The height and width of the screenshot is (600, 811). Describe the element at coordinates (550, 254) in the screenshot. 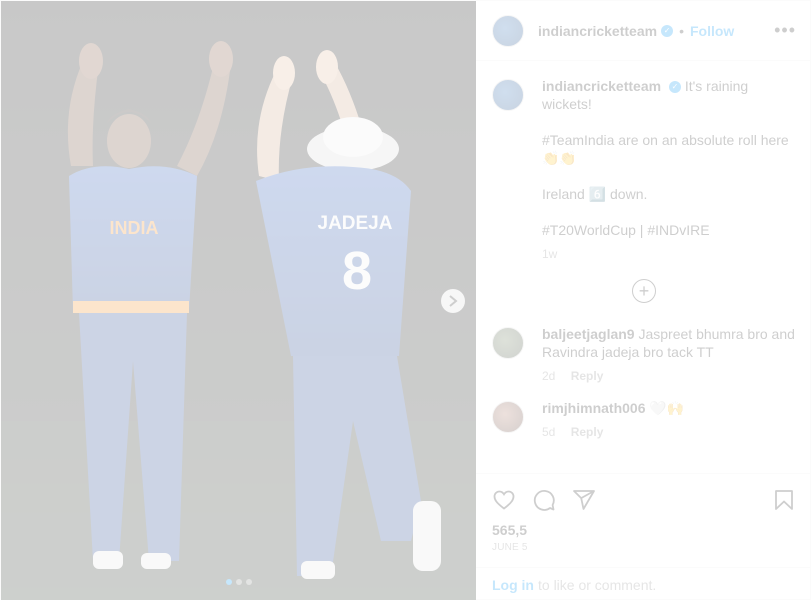

I see `caption-time: 1w` at that location.